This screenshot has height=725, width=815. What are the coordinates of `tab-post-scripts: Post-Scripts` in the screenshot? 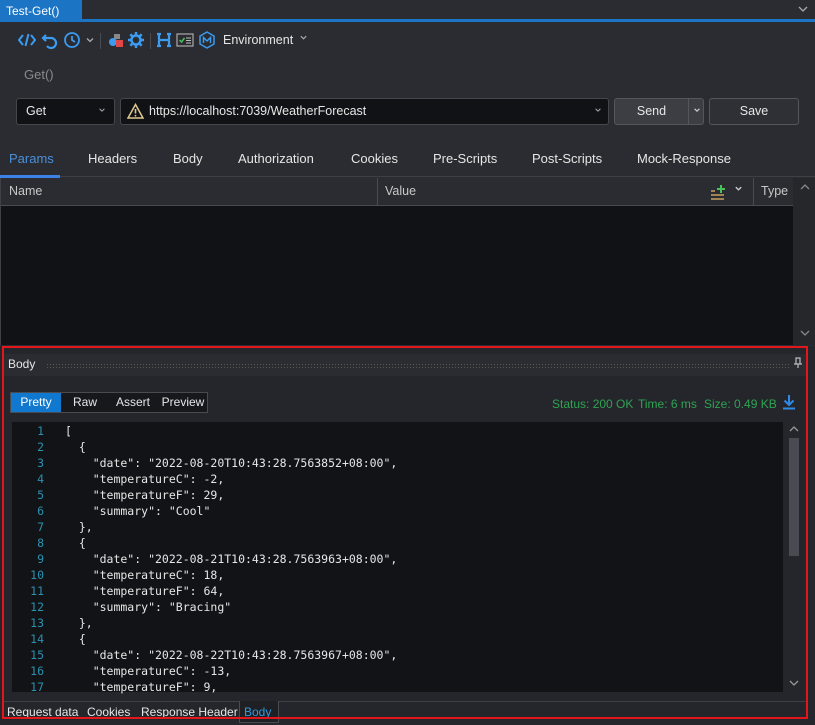 It's located at (567, 158).